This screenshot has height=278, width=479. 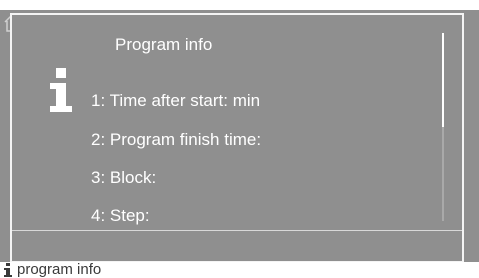 I want to click on list-item-block: 3: Block:, so click(x=123, y=178).